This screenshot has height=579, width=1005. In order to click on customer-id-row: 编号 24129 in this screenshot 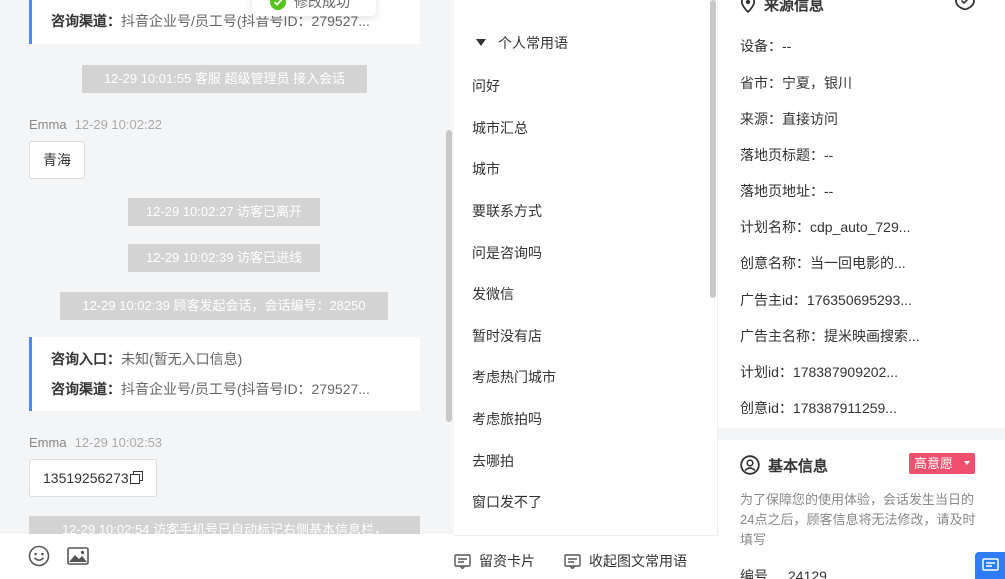, I will do `click(783, 573)`.